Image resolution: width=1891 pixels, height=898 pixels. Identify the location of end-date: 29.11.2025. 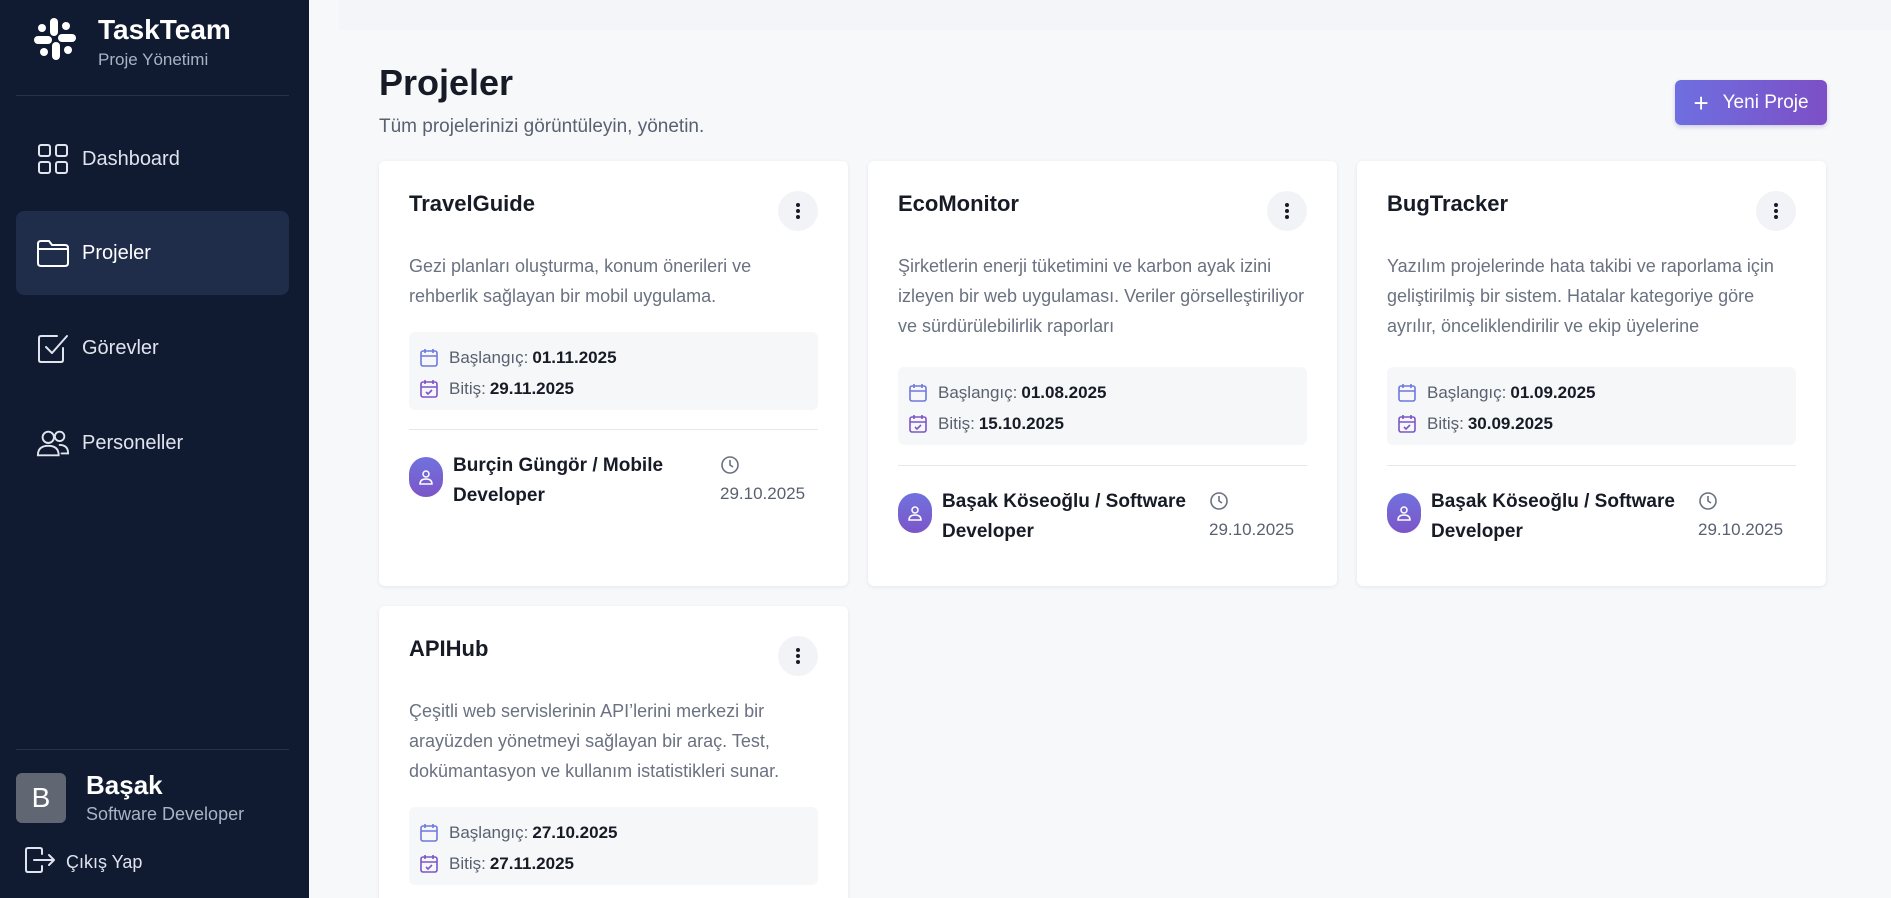
(531, 388).